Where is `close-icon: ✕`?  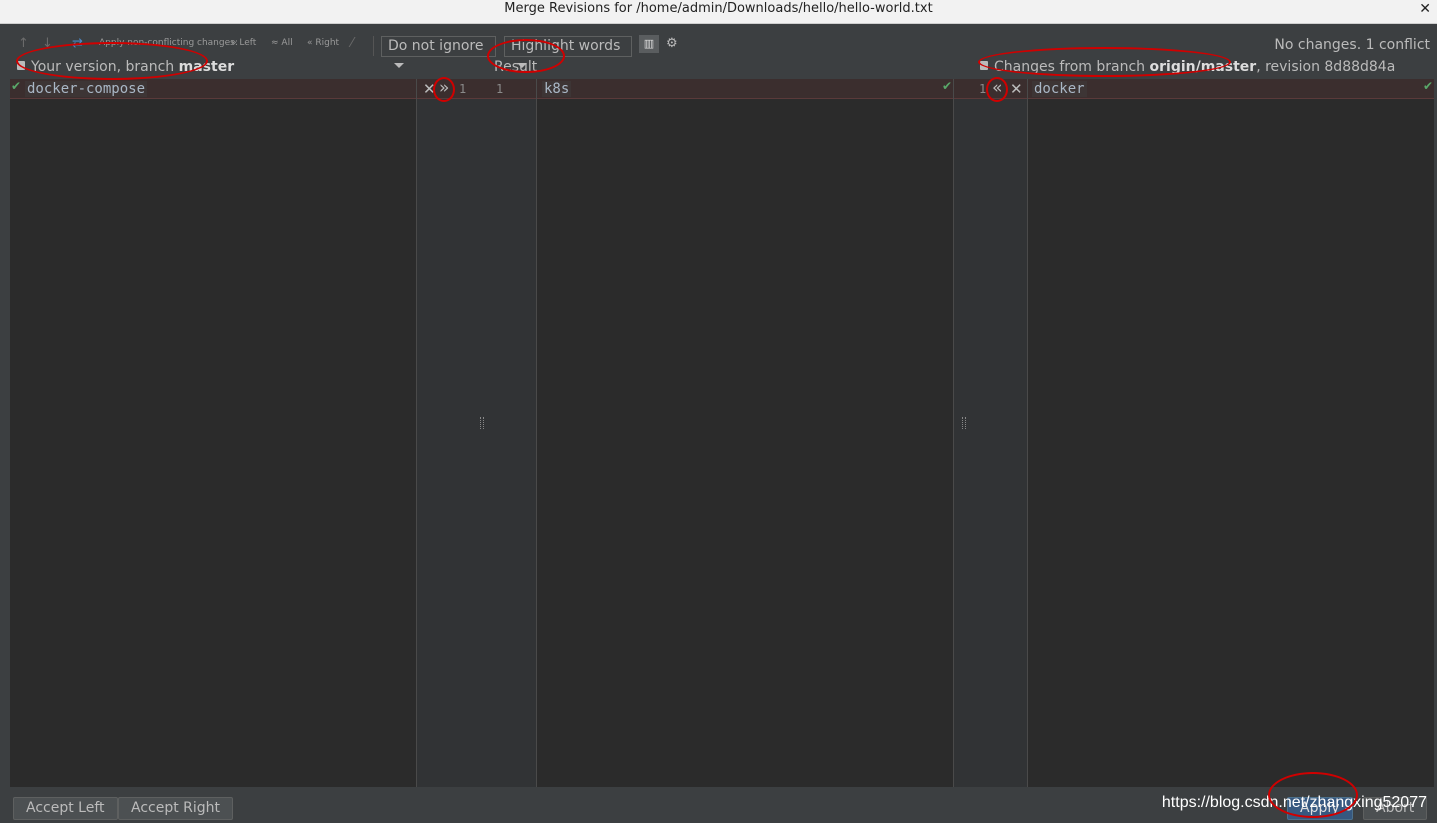
close-icon: ✕ is located at coordinates (1425, 9).